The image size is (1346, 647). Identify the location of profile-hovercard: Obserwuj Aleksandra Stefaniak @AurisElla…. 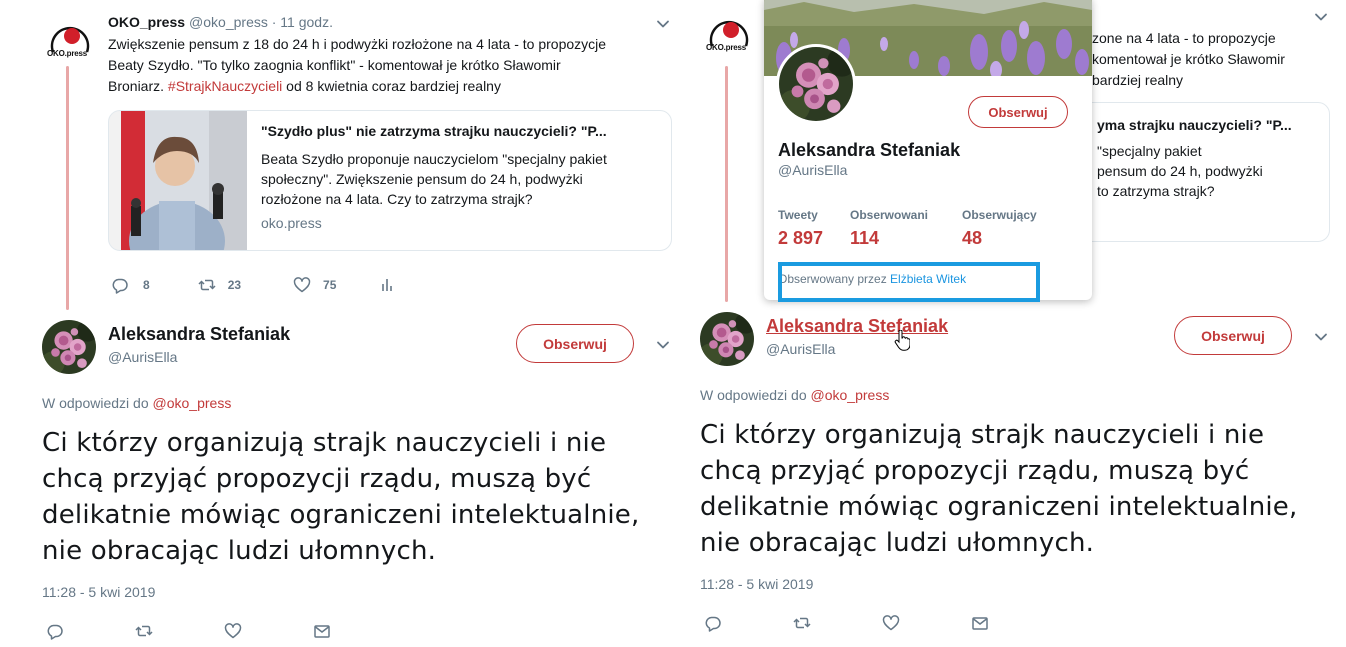
(928, 150).